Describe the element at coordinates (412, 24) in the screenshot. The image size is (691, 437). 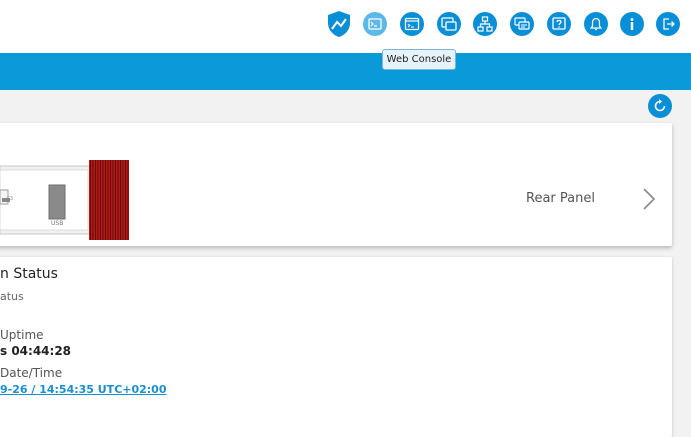
I see `web-console-icon` at that location.